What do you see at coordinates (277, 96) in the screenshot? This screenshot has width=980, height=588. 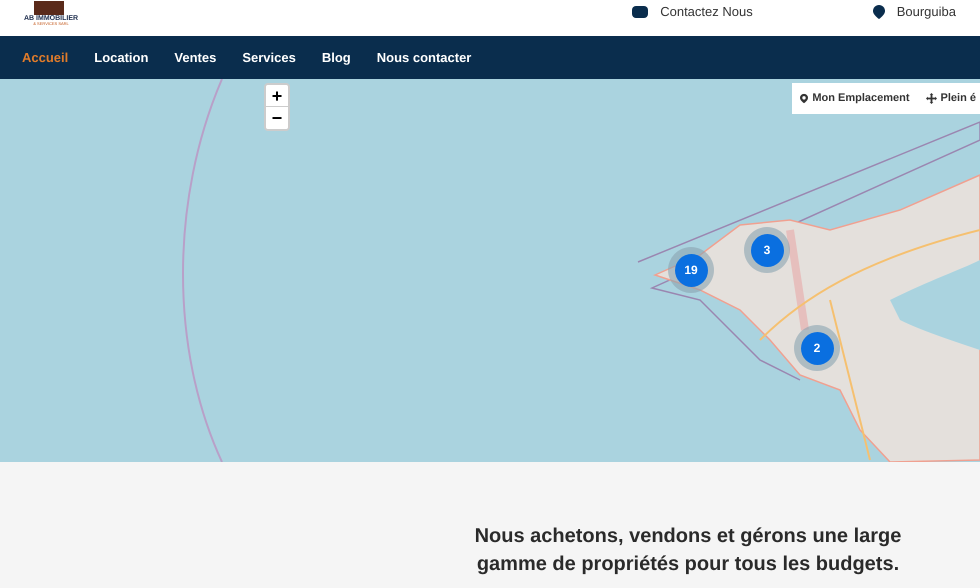 I see `zoom-in-button: +` at bounding box center [277, 96].